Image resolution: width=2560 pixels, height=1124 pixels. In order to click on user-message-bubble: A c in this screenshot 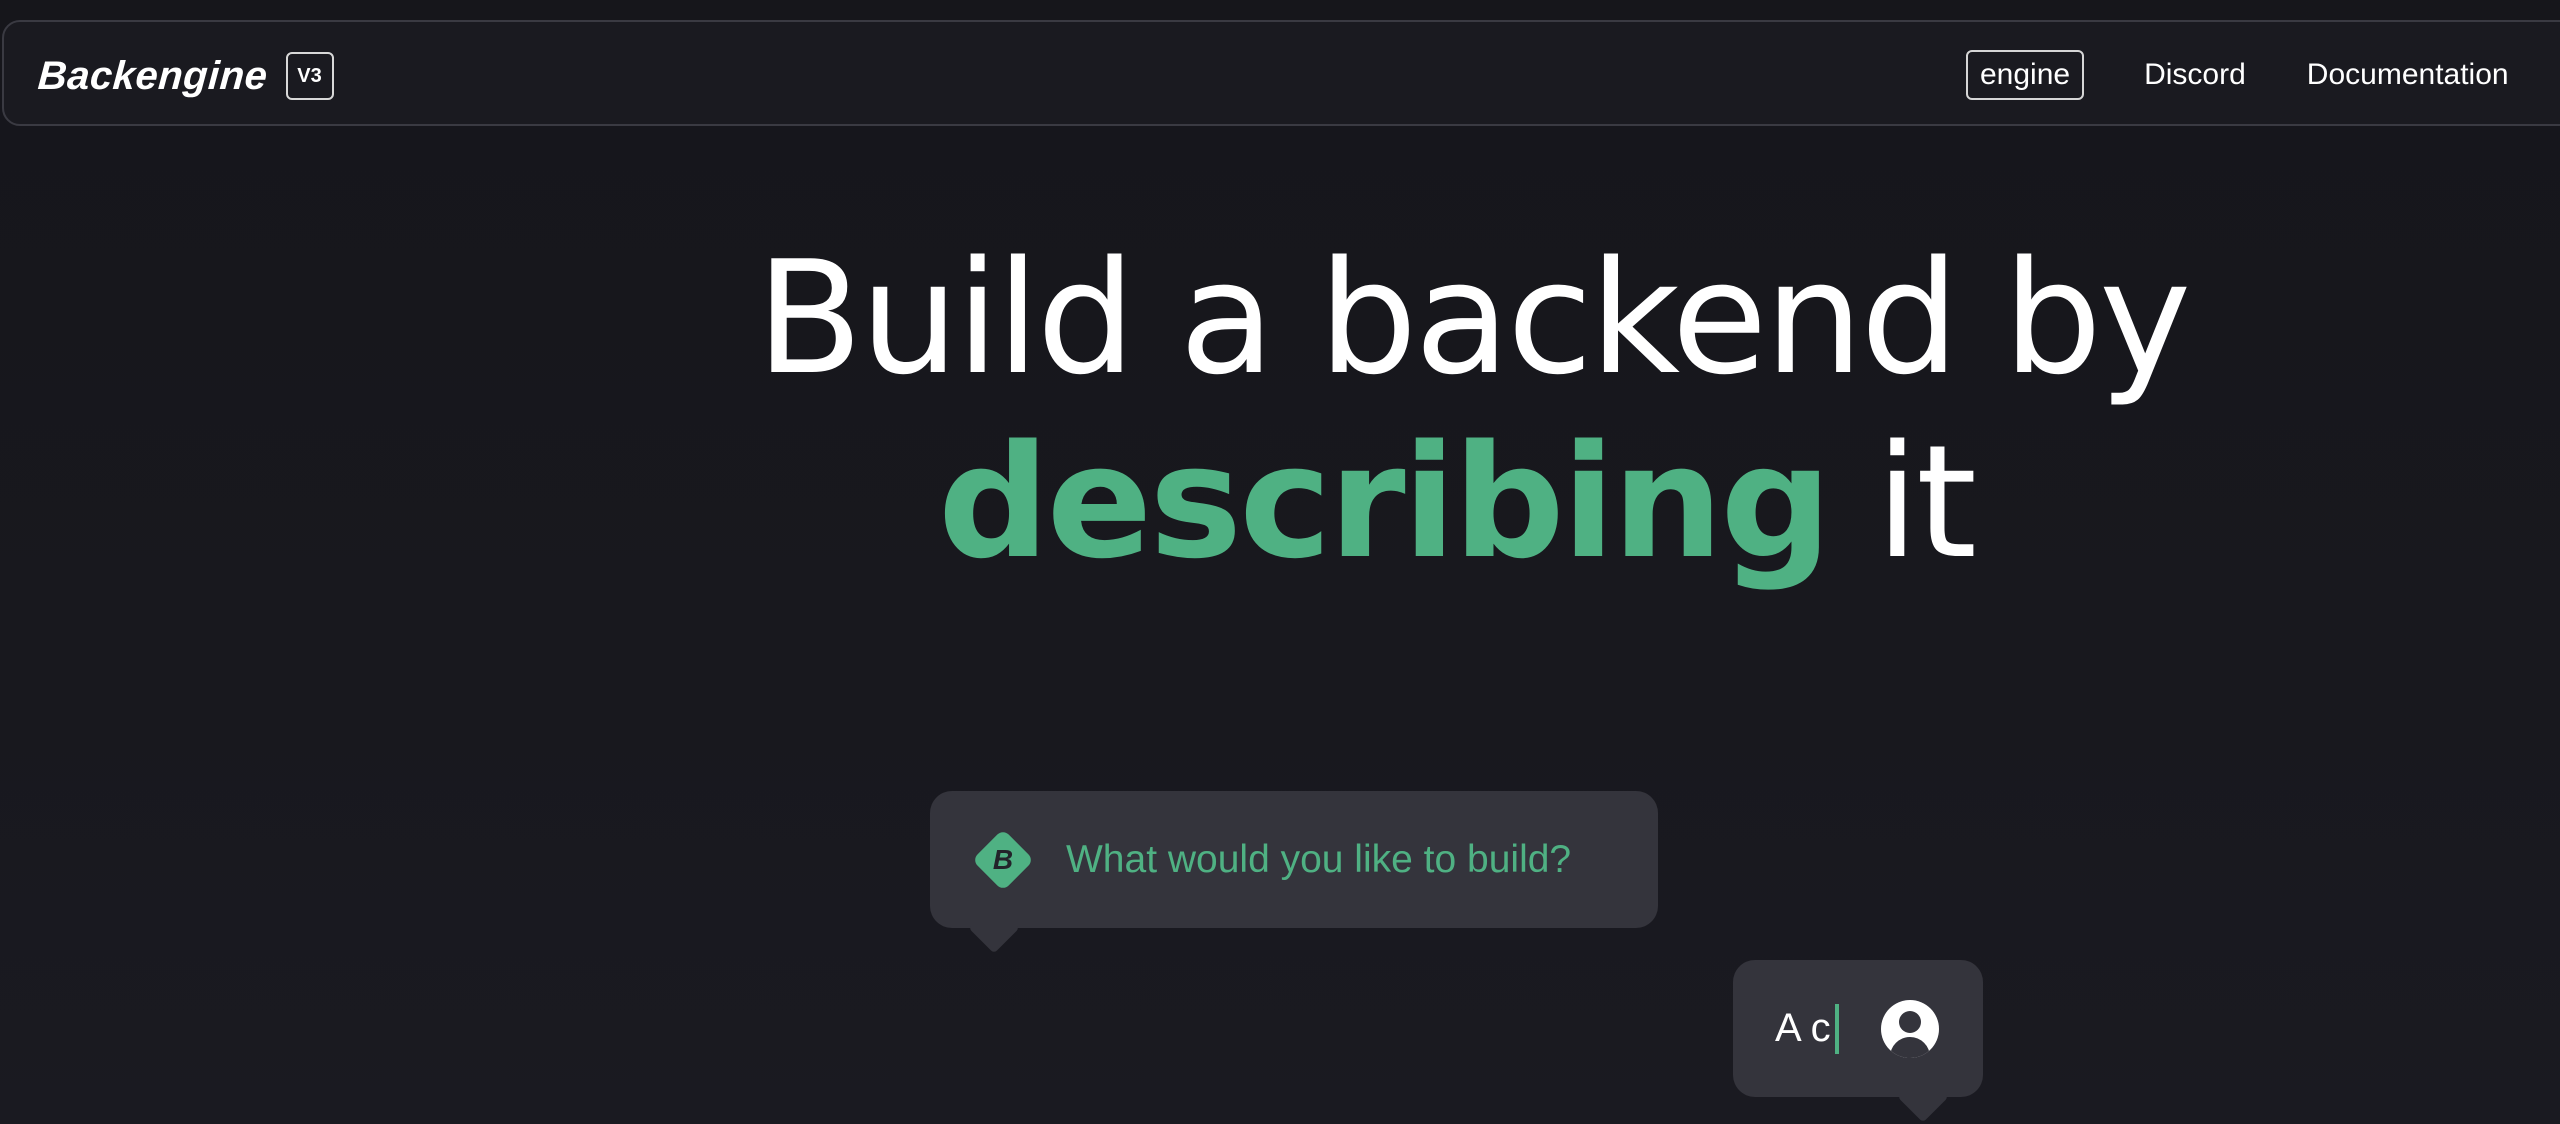, I will do `click(1858, 1028)`.